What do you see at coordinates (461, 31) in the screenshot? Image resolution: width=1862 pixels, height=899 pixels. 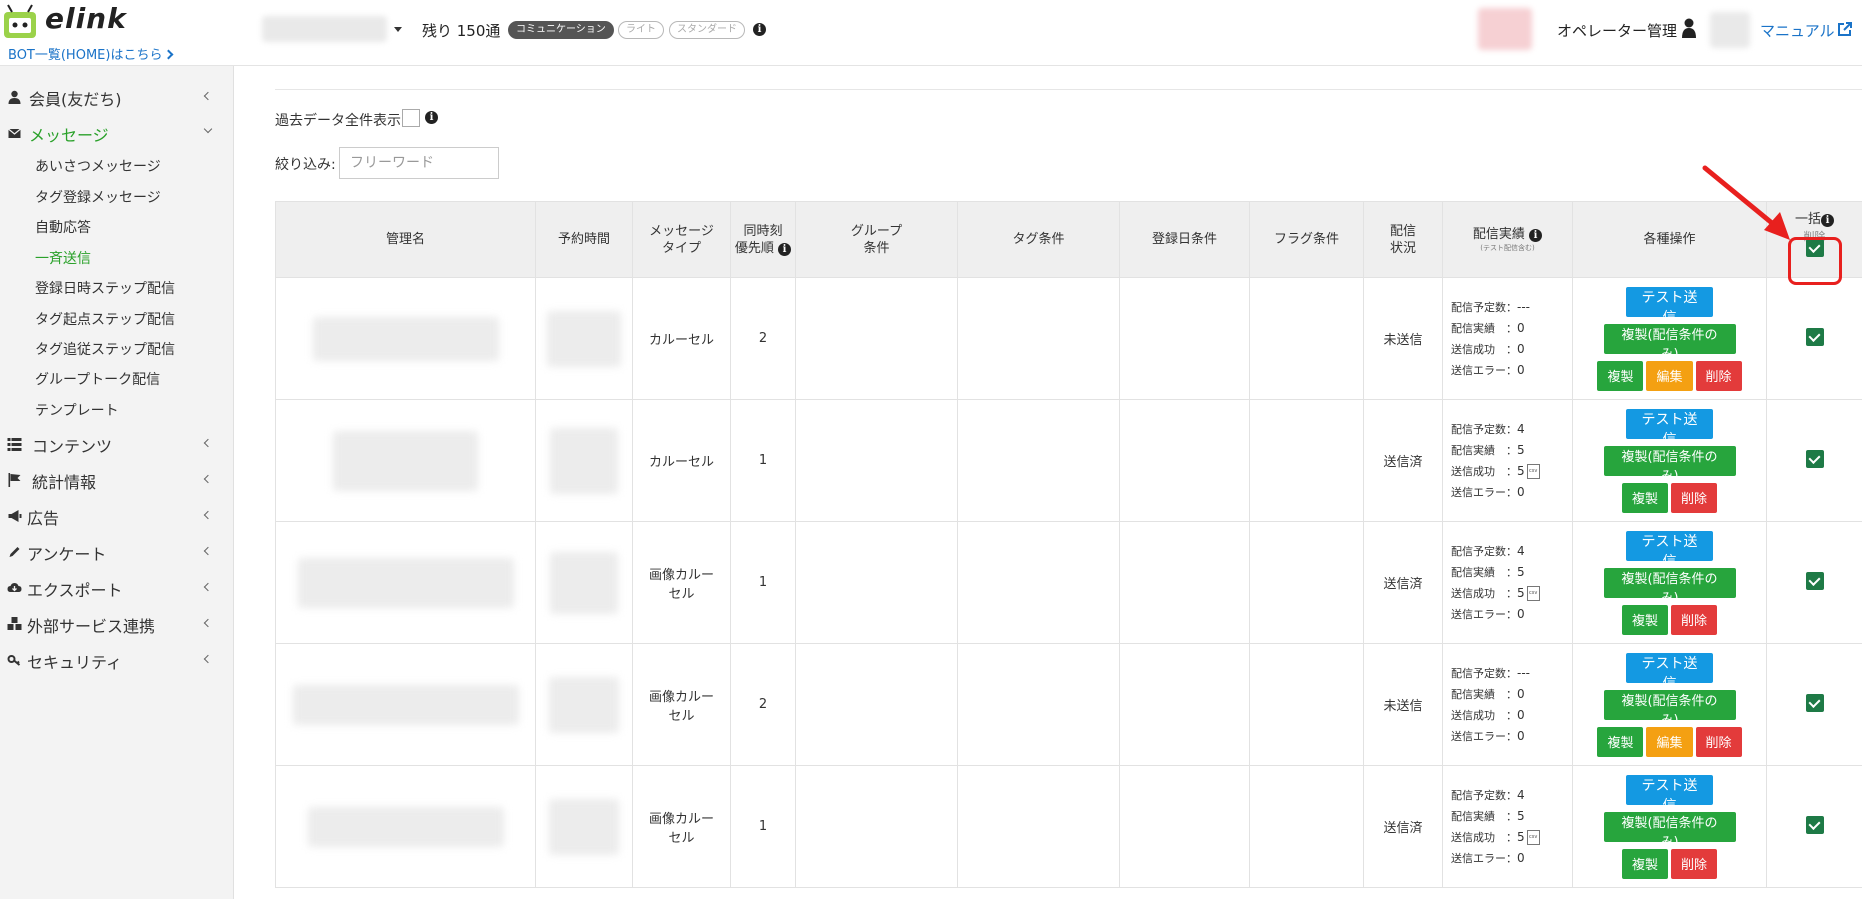 I see `remaining-count: 残り 150通` at bounding box center [461, 31].